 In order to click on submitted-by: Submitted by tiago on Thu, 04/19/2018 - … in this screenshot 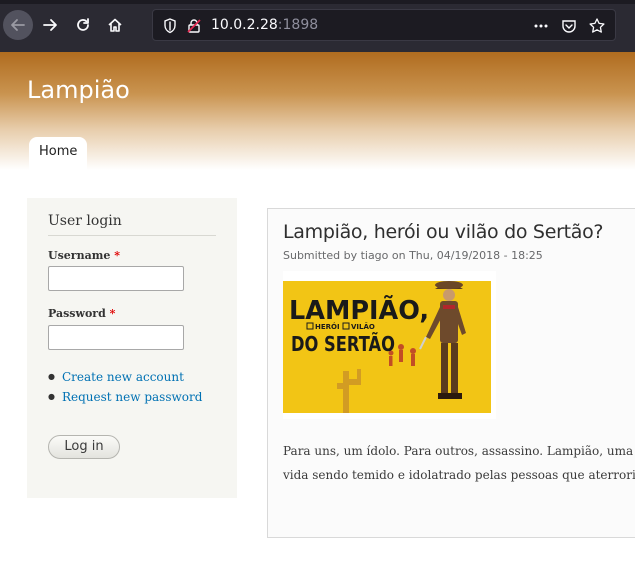, I will do `click(413, 255)`.